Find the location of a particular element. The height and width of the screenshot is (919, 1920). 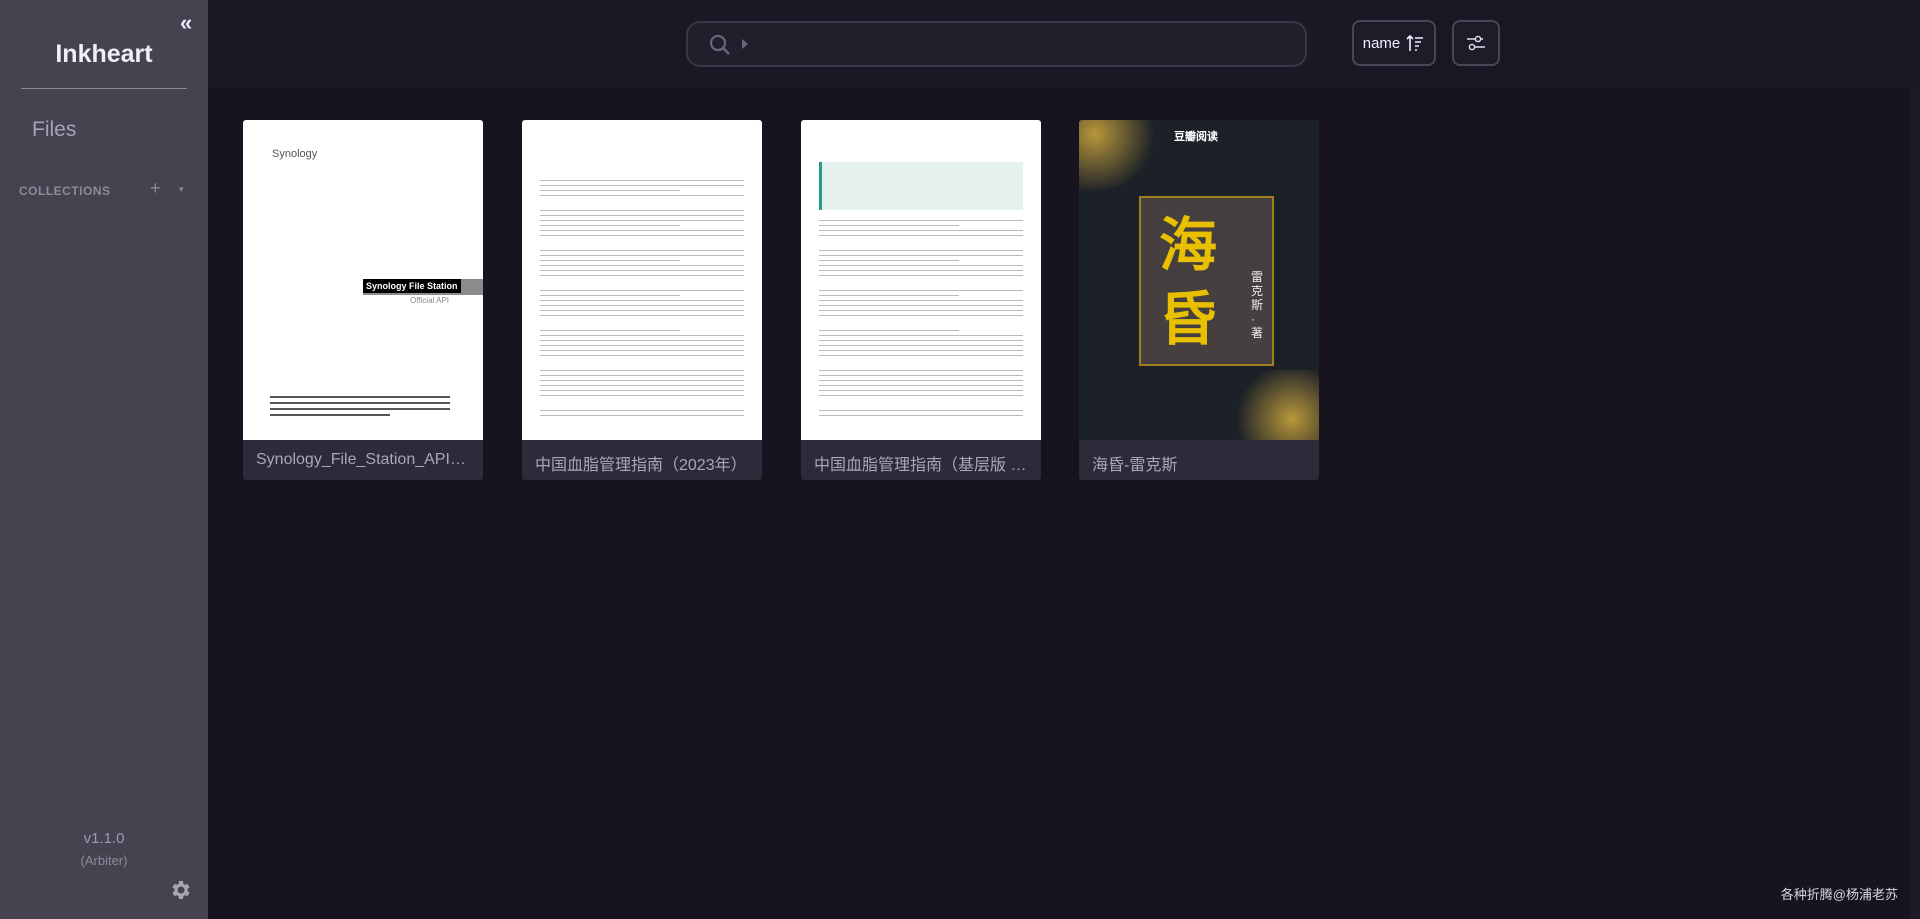

search-input is located at coordinates (996, 44).